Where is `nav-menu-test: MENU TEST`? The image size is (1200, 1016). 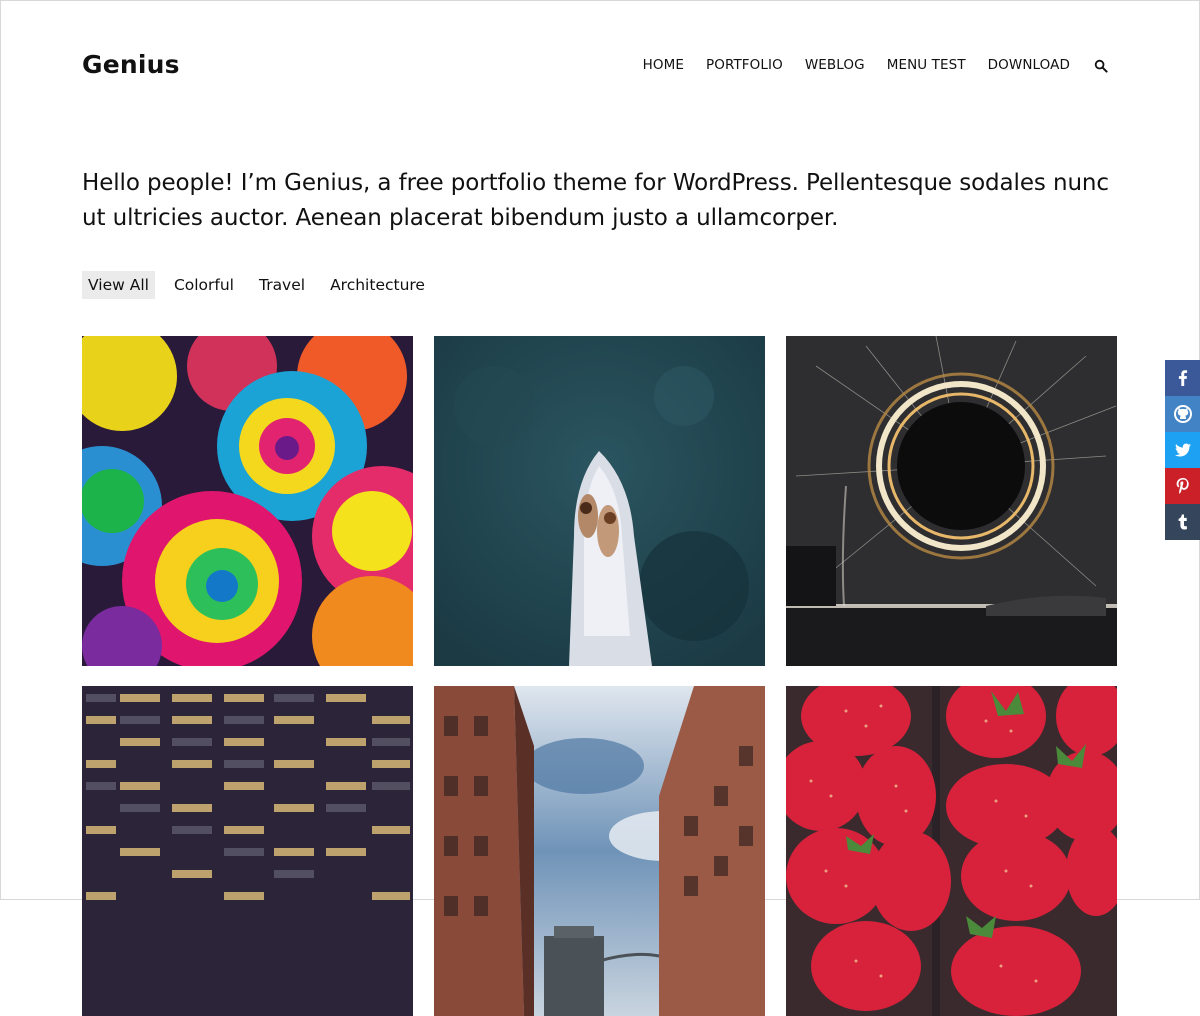 nav-menu-test: MENU TEST is located at coordinates (926, 65).